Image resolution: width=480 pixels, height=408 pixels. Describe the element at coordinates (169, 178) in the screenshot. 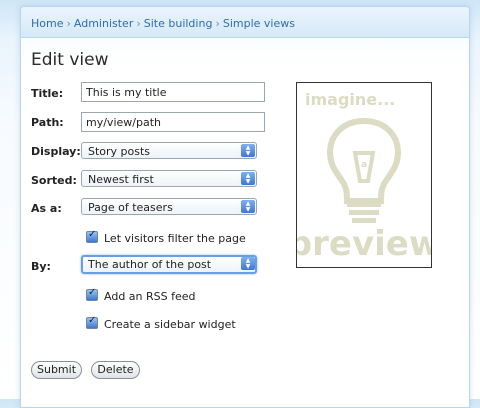

I see `sorted-select: Newest first ▲ ▼` at that location.